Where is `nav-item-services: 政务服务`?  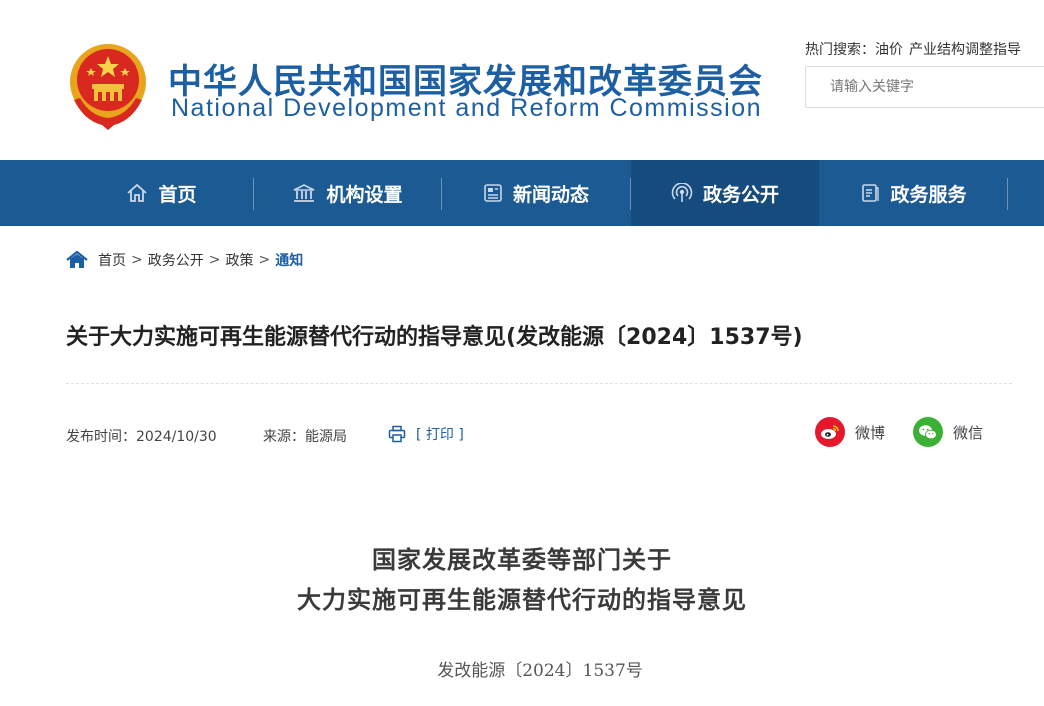 nav-item-services: 政务服务 is located at coordinates (913, 193).